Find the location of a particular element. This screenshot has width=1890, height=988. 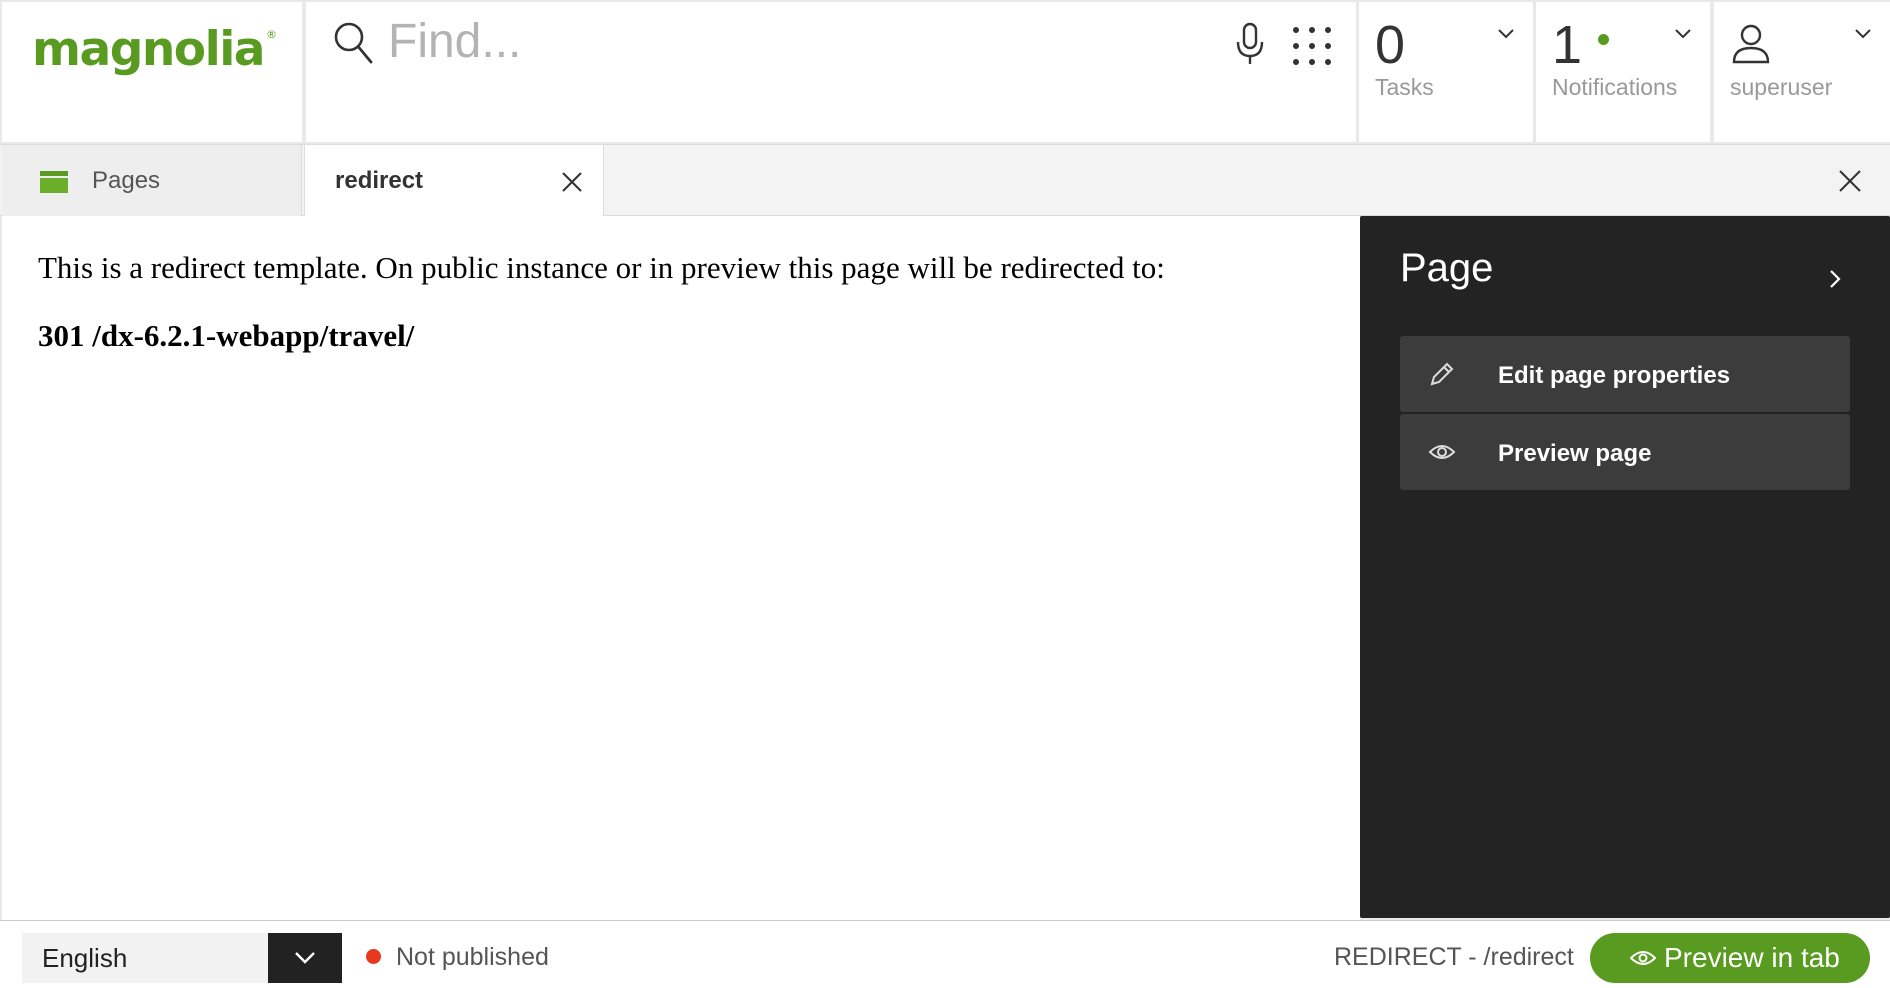

action-label: Edit page properties is located at coordinates (1614, 375).